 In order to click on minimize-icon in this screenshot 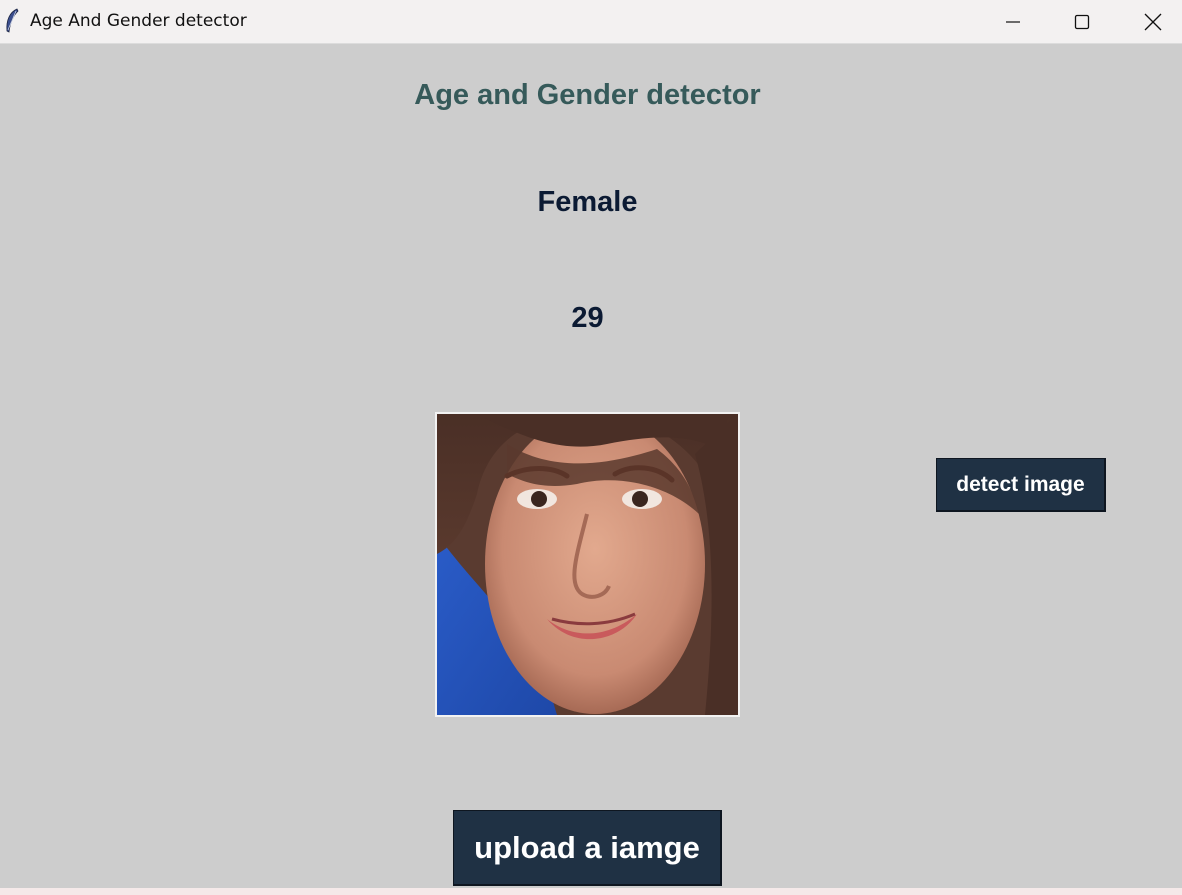, I will do `click(1013, 21)`.